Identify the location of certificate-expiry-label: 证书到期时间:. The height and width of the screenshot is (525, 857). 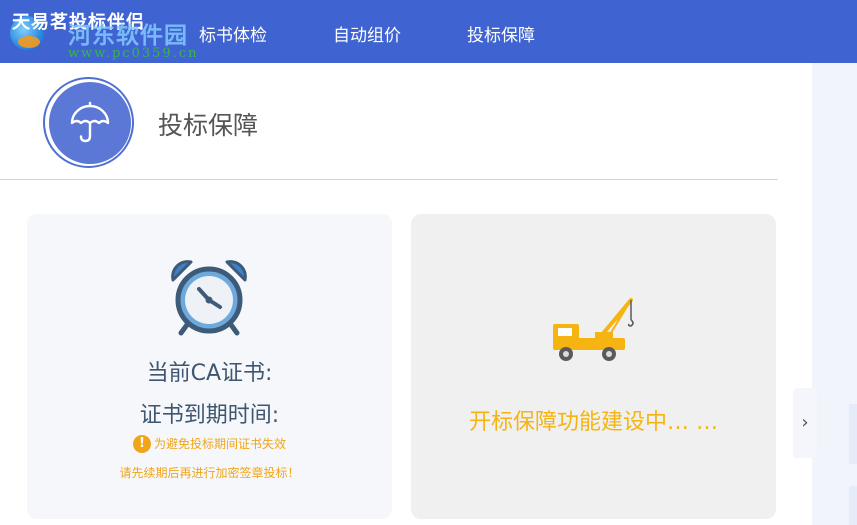
(209, 415).